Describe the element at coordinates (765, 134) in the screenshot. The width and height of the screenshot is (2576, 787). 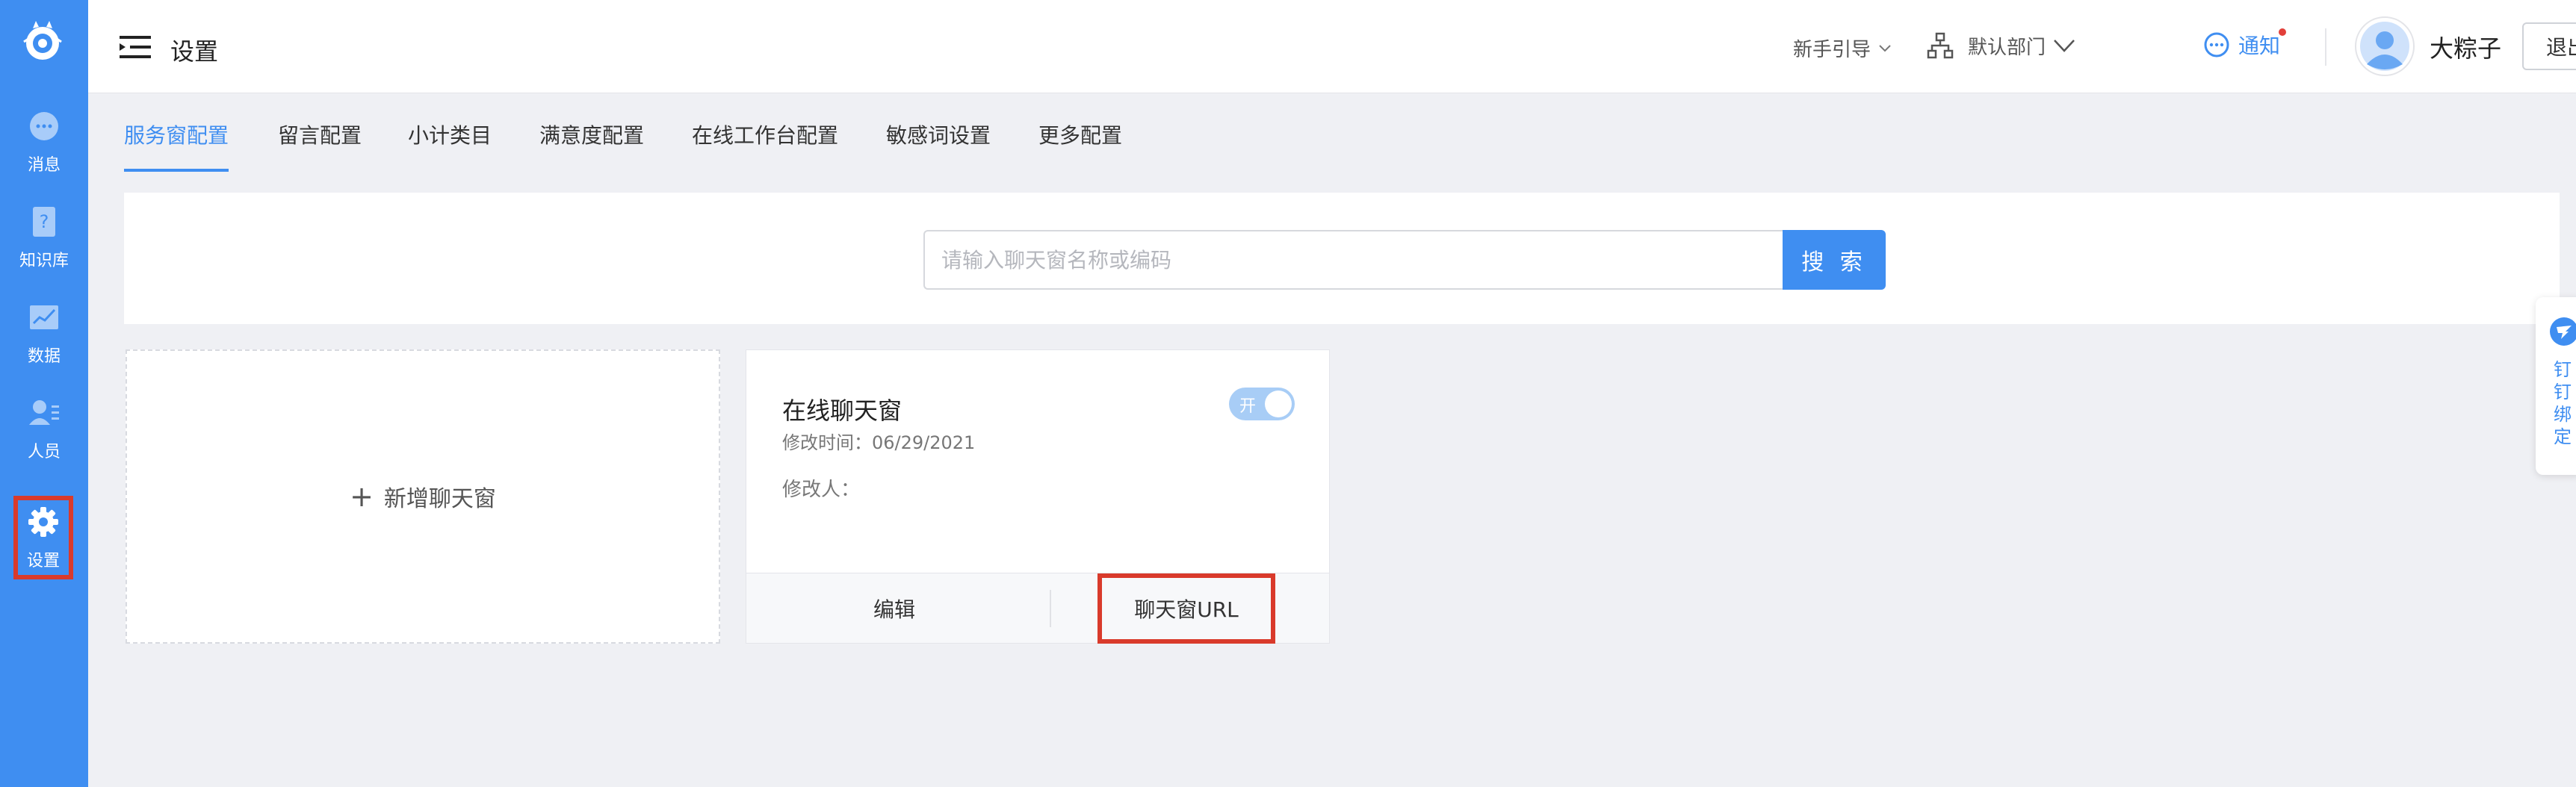
I see `tab-online-workbench-config: 在线工作台配置` at that location.